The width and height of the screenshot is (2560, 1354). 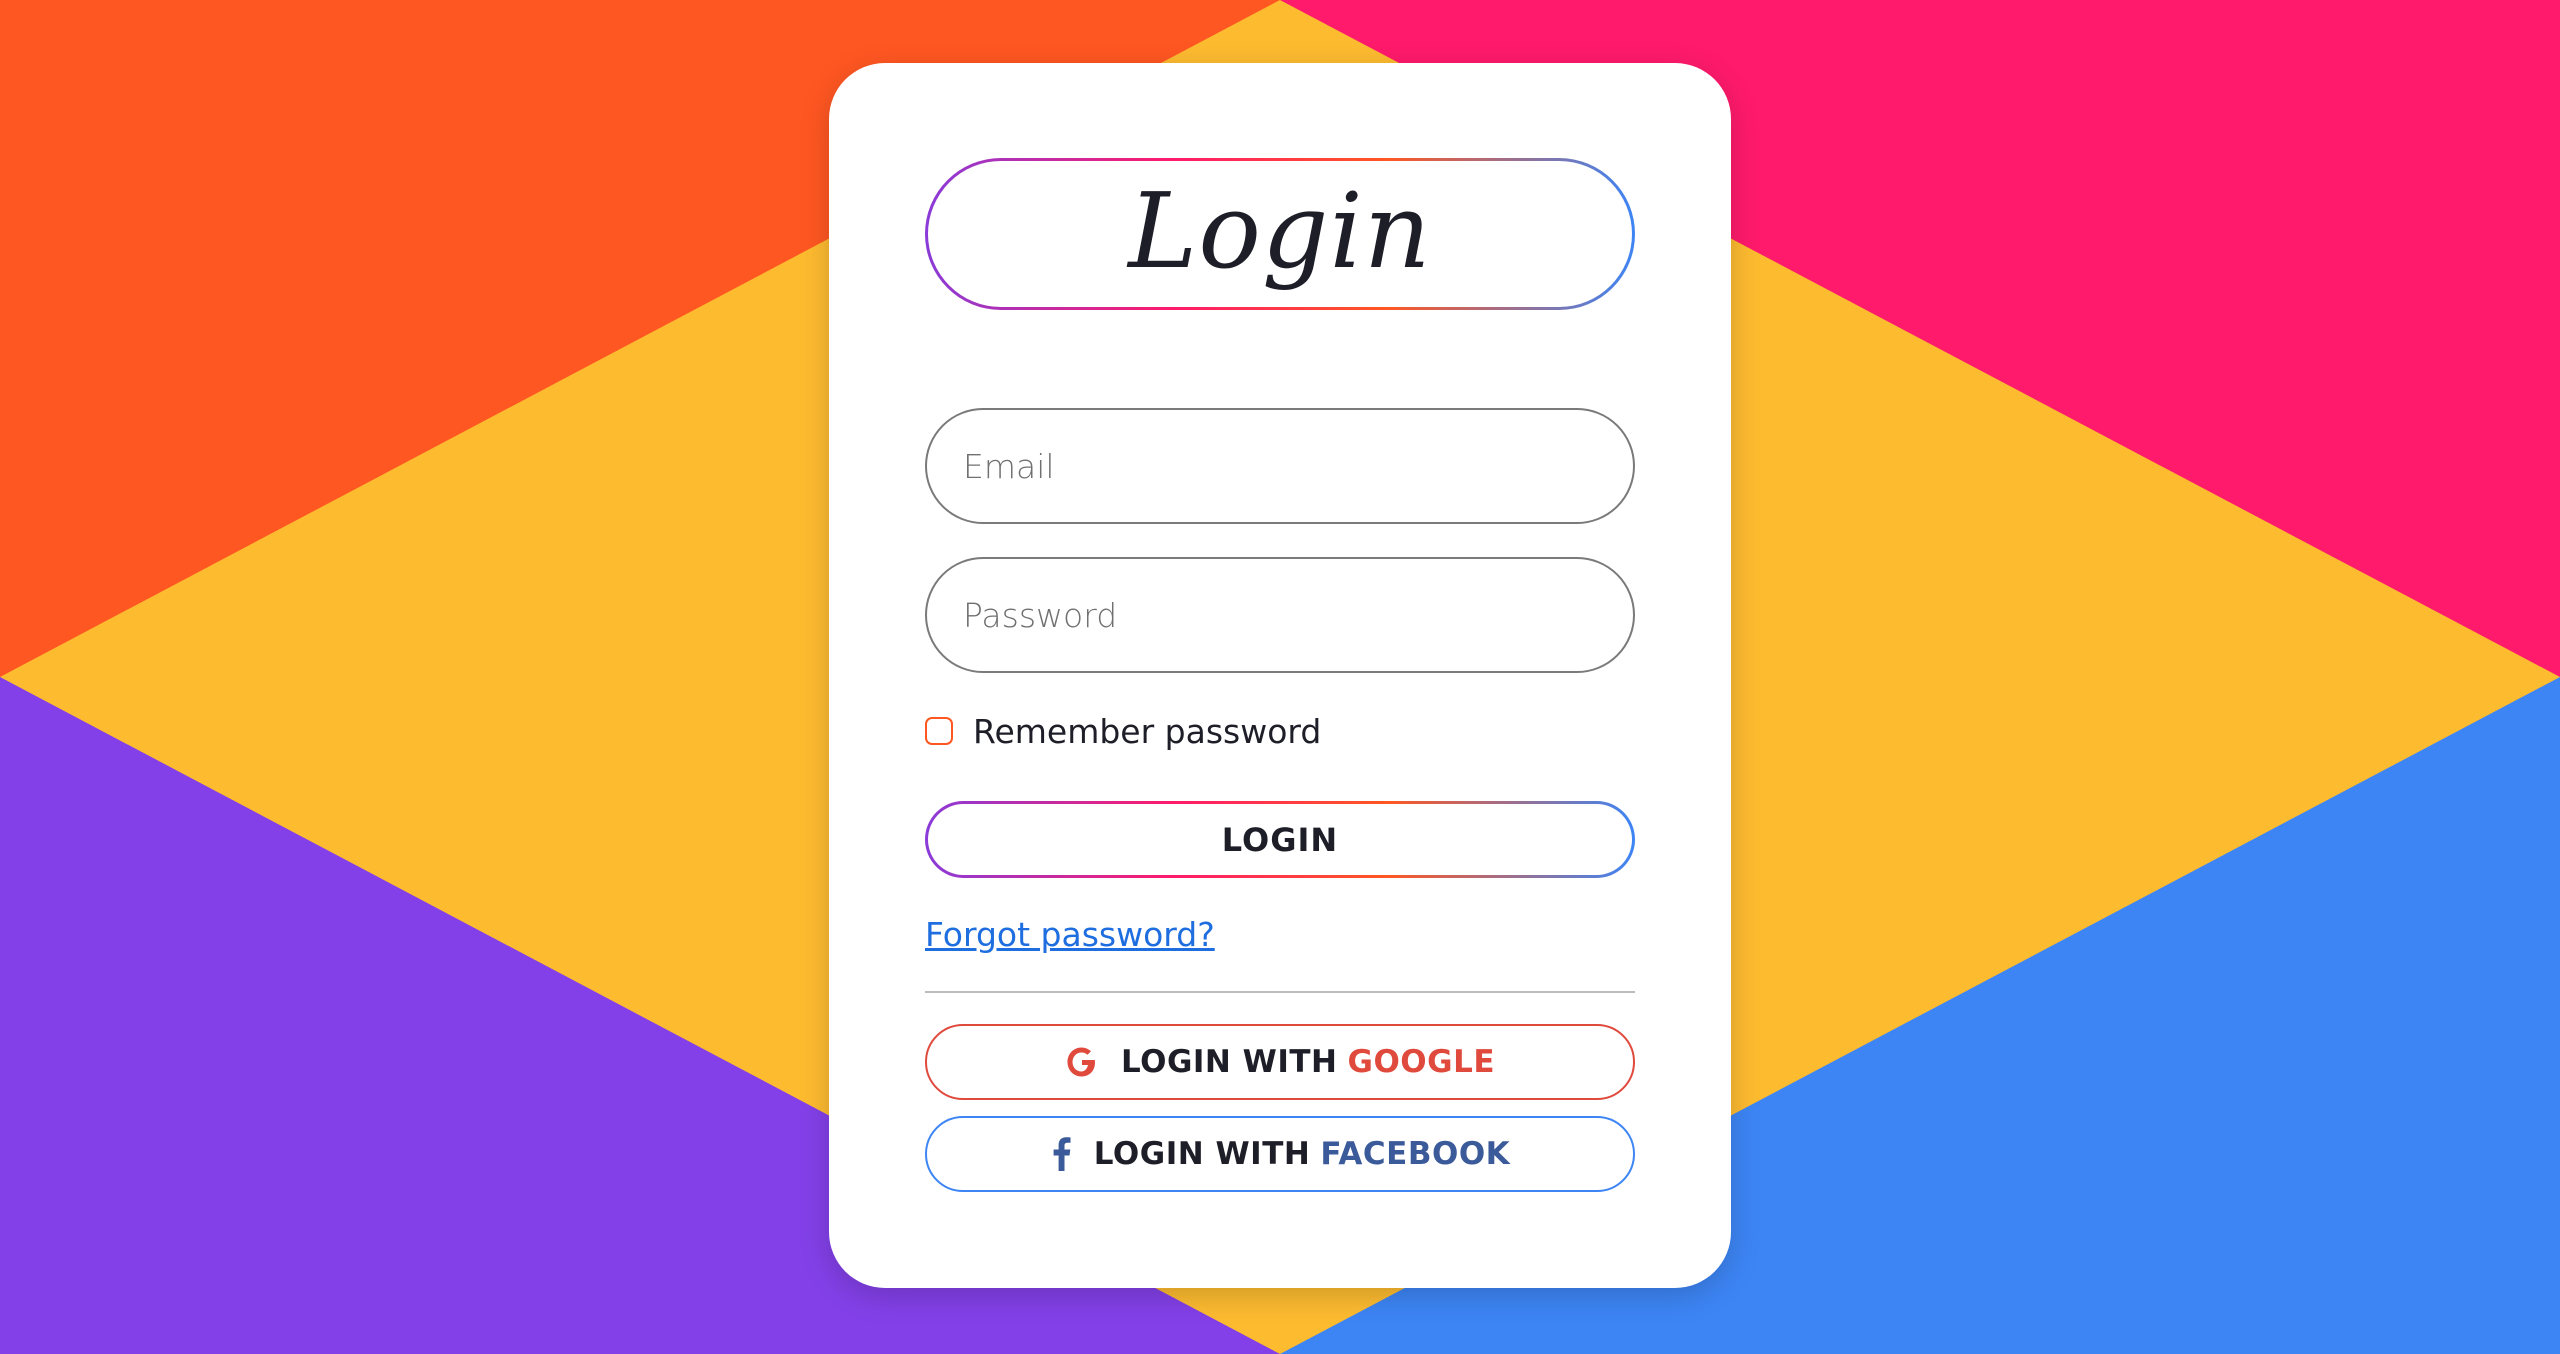 I want to click on forgot-password-link: Forgot password?, so click(x=1280, y=934).